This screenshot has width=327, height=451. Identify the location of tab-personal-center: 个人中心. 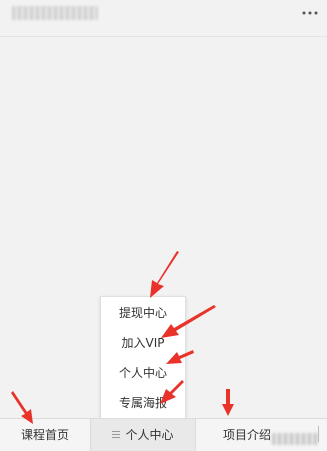
(143, 435).